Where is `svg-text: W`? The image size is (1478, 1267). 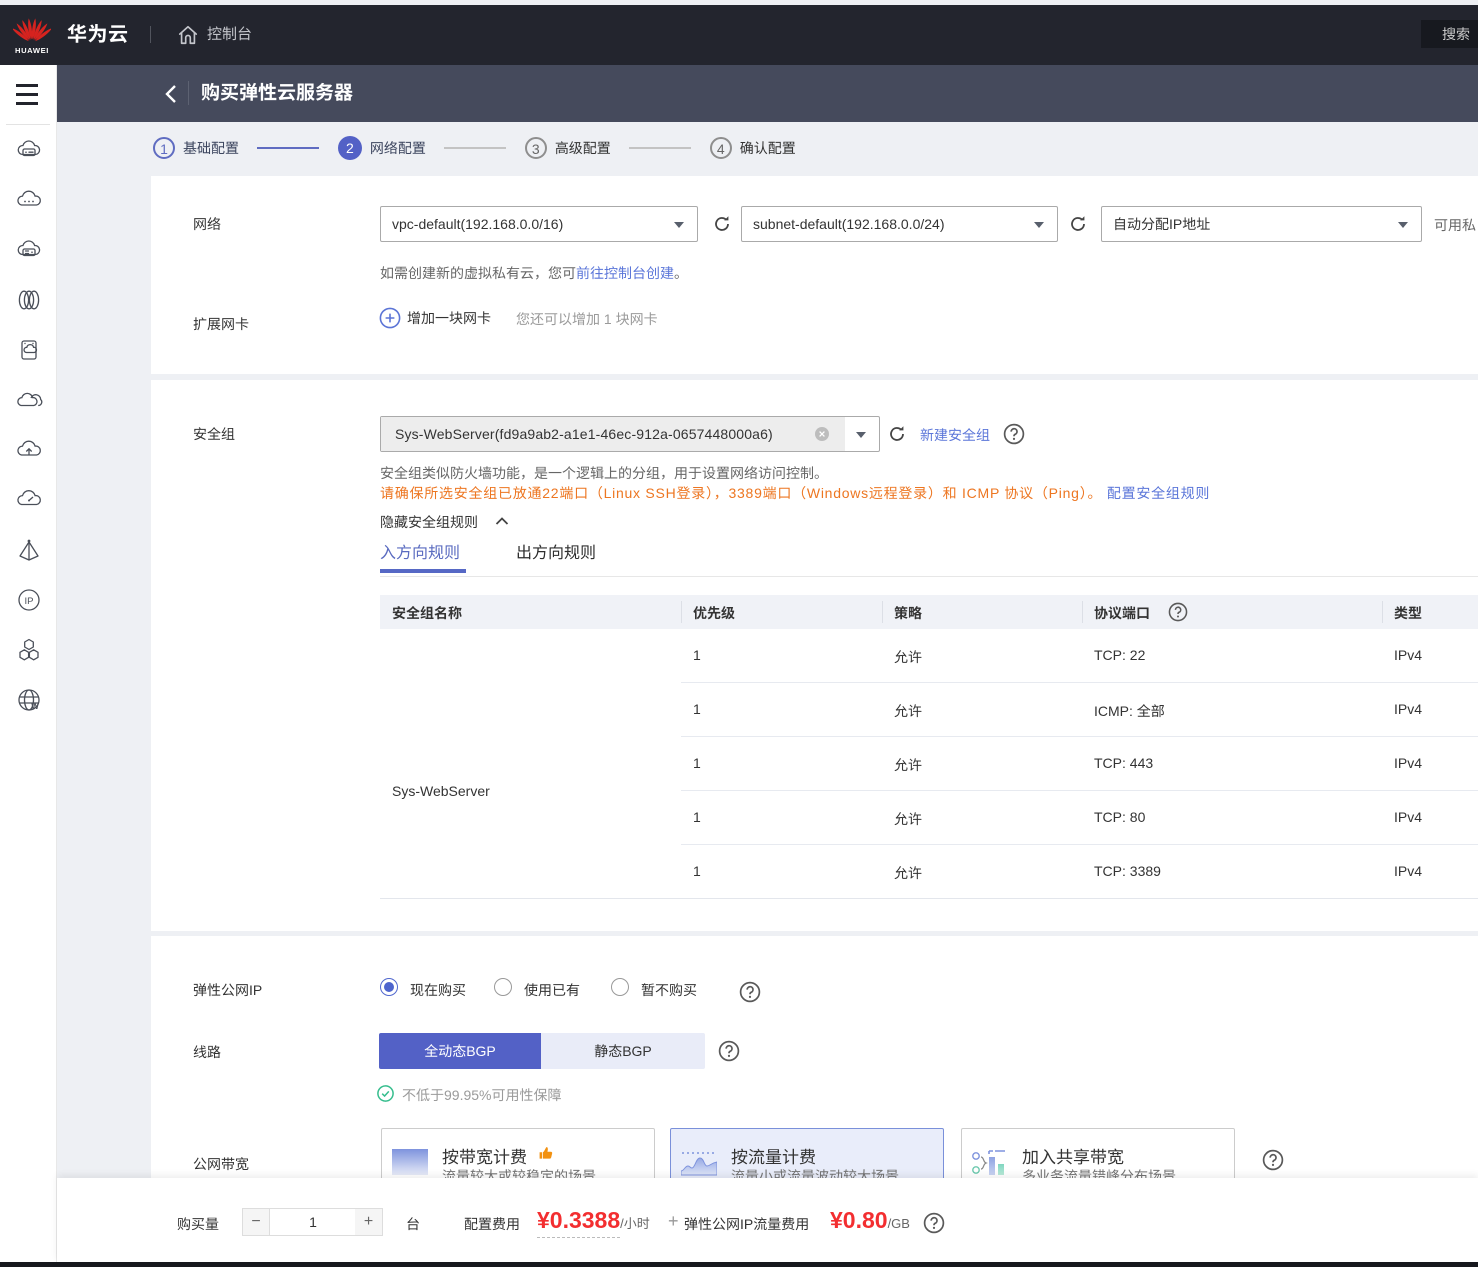 svg-text: W is located at coordinates (35, 706).